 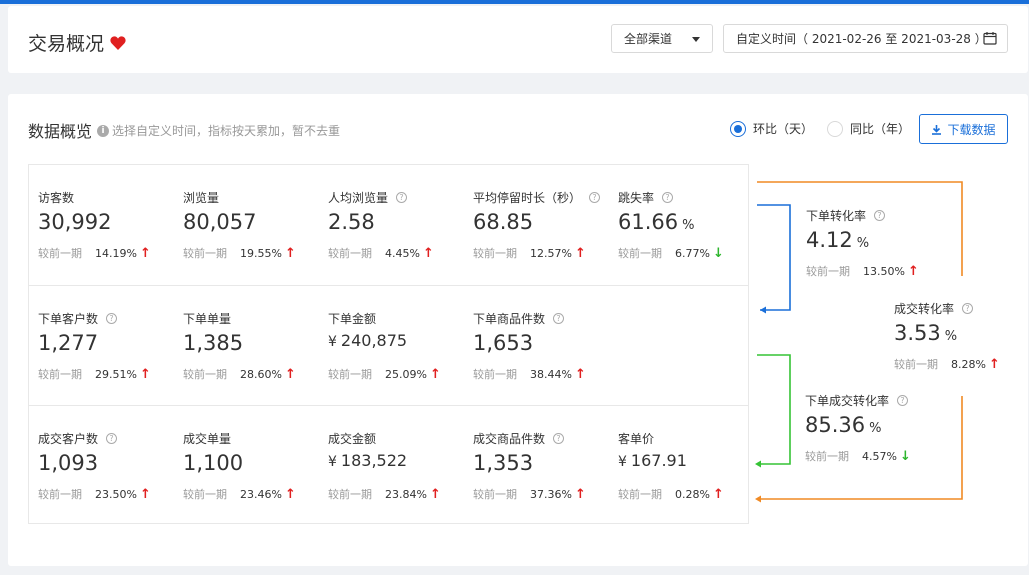 I want to click on arrow-down-icon: ↓, so click(x=905, y=456).